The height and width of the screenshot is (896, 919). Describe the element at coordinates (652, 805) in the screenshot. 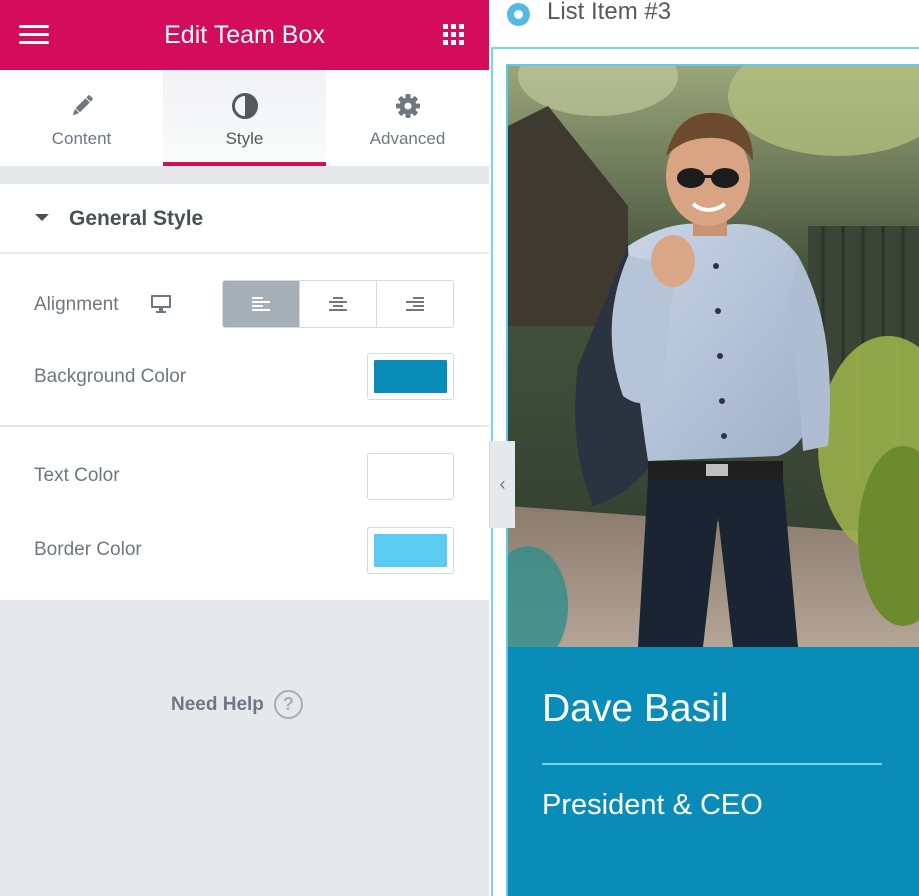

I see `team-member-role: President & CEO` at that location.